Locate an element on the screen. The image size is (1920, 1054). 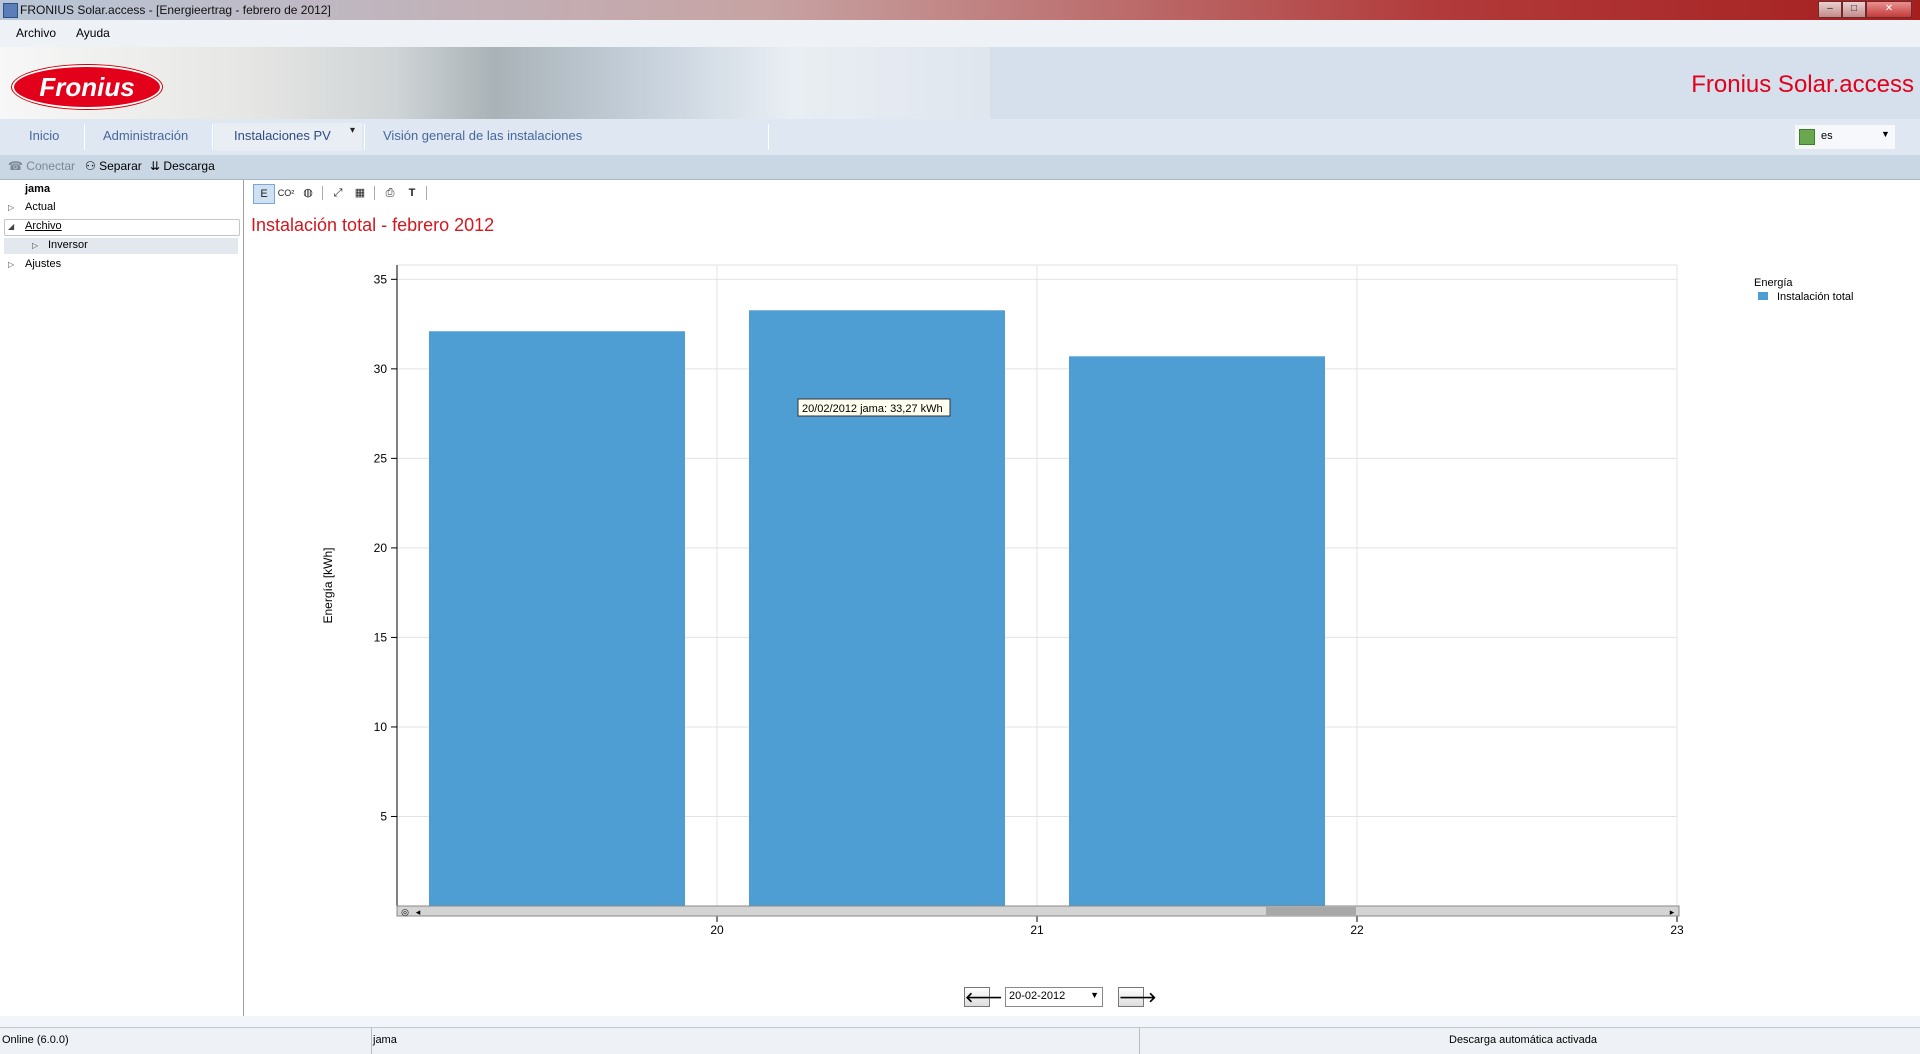
previous-date-button: 🡐 is located at coordinates (983, 997).